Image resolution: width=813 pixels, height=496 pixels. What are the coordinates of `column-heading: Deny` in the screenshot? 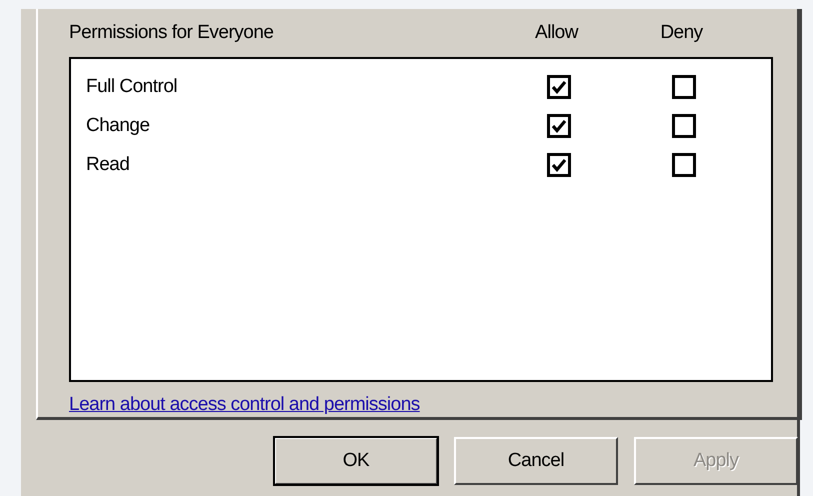 It's located at (681, 33).